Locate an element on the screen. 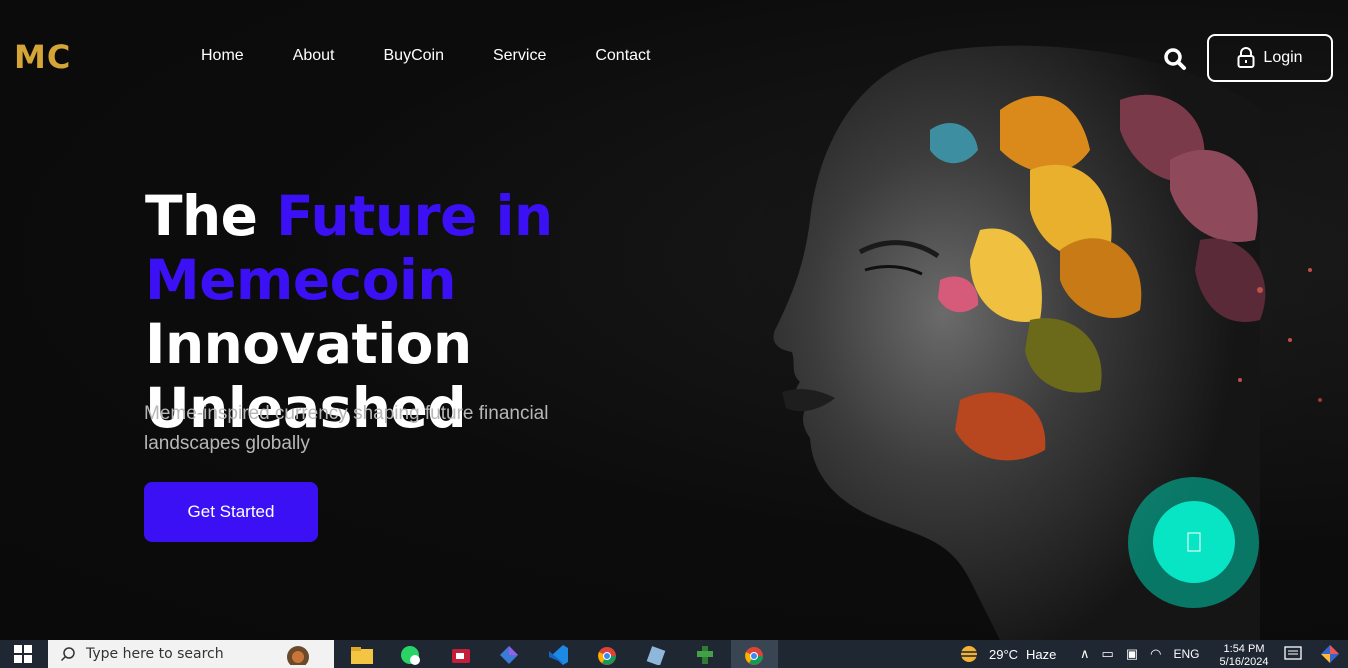 This screenshot has width=1348, height=668. wifi-icon: ◠ is located at coordinates (1155, 654).